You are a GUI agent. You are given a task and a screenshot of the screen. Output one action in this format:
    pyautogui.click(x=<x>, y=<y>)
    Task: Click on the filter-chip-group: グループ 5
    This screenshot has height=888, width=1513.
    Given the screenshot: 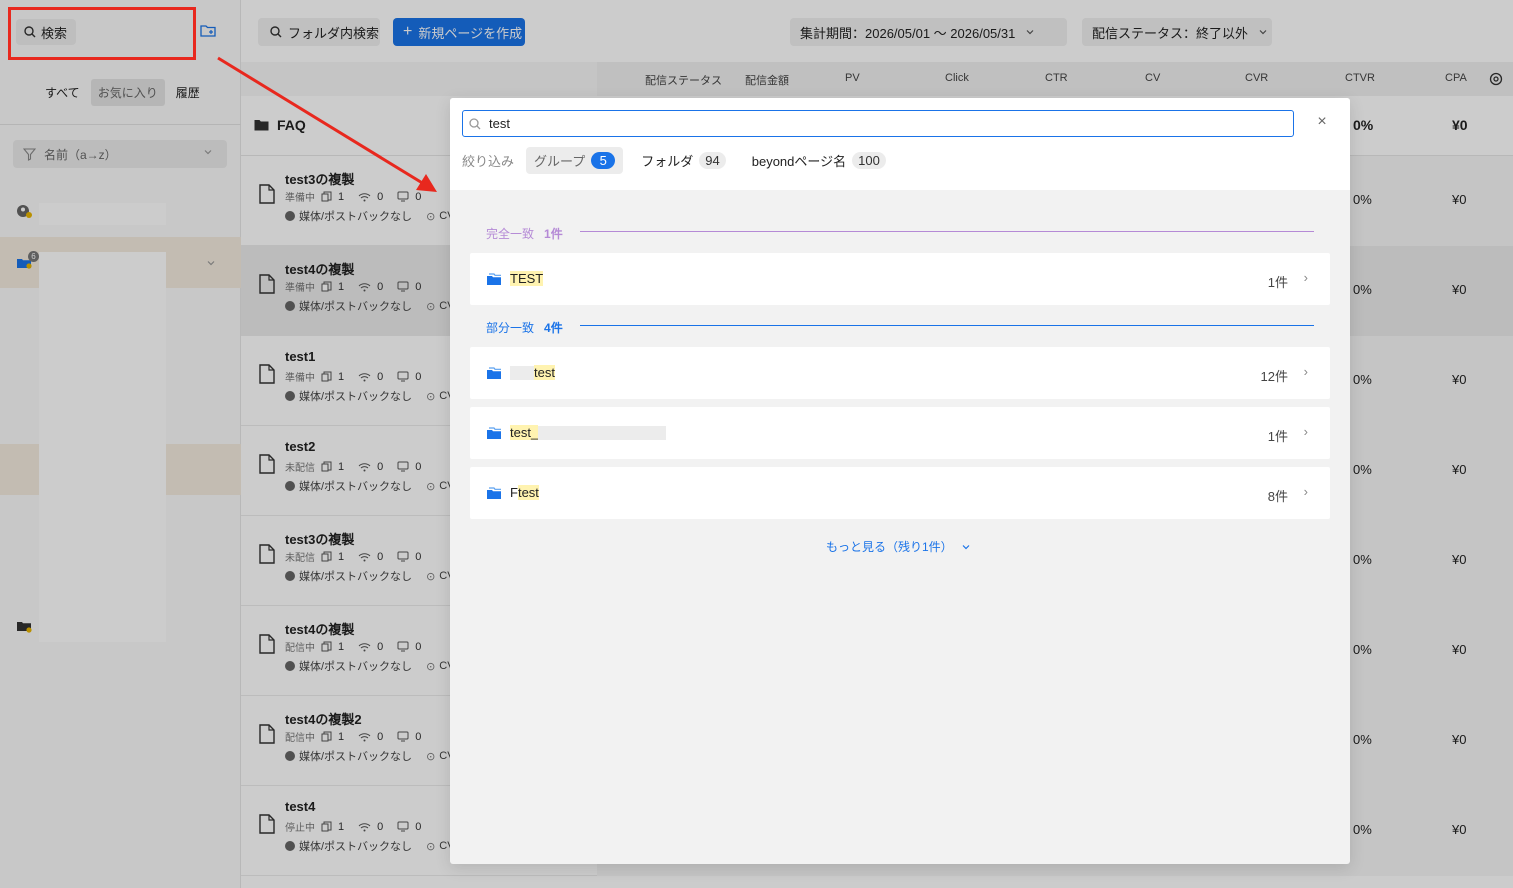 What is the action you would take?
    pyautogui.click(x=575, y=160)
    